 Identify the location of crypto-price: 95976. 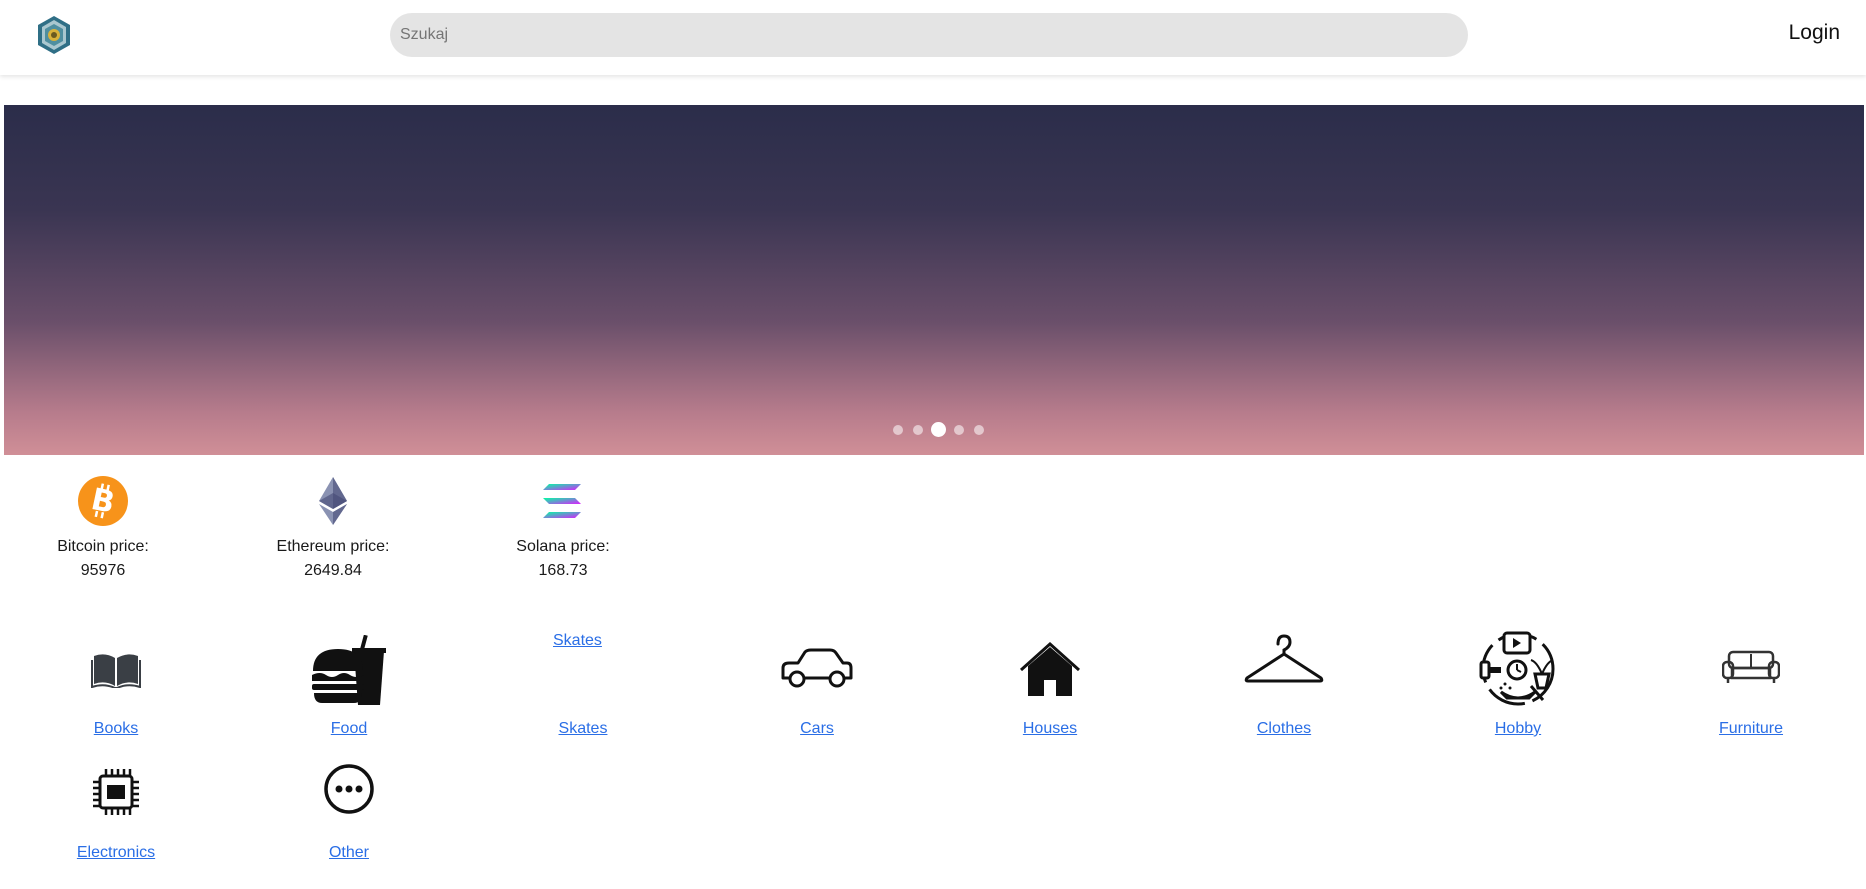
(103, 570).